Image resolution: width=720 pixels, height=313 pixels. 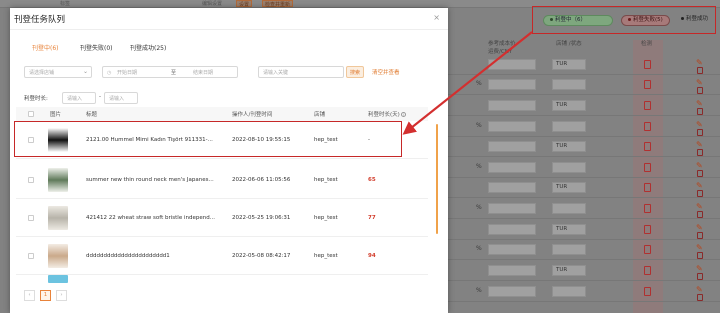 I want to click on status-success-chip: 利登成功, so click(x=694, y=20).